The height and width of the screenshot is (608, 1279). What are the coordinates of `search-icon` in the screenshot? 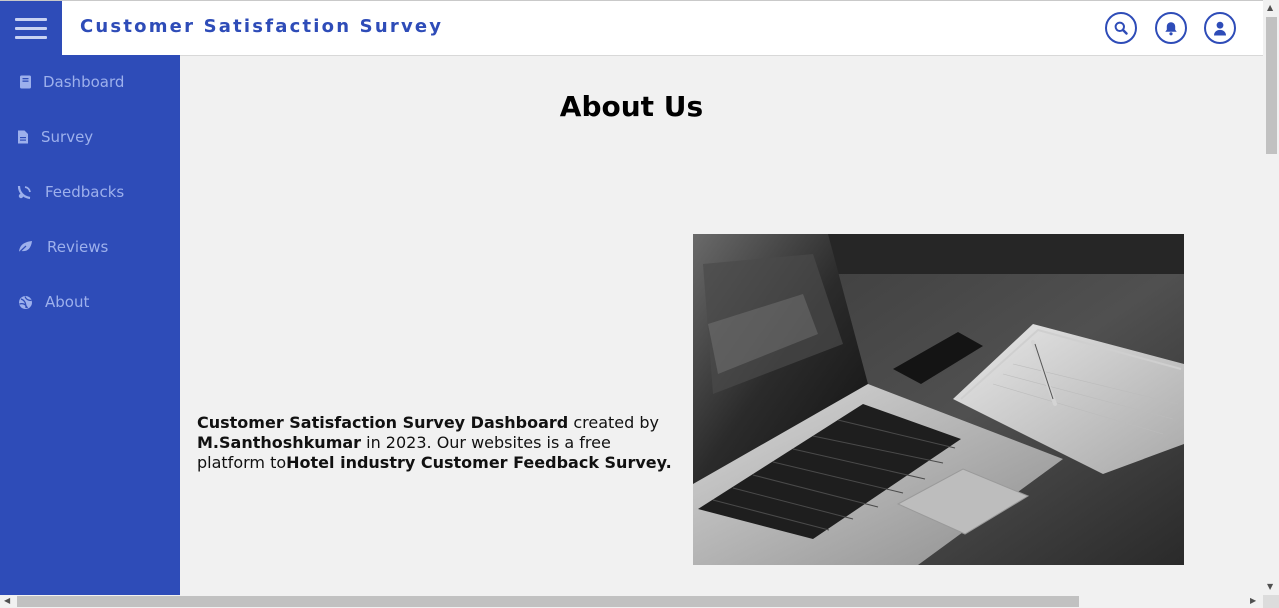 It's located at (1121, 28).